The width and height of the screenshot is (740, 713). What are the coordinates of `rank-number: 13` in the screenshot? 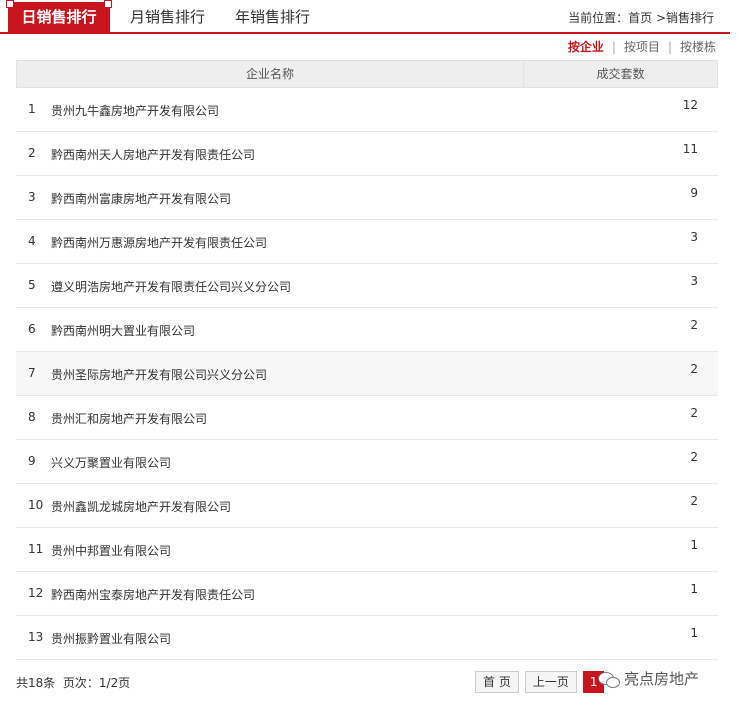 It's located at (36, 637).